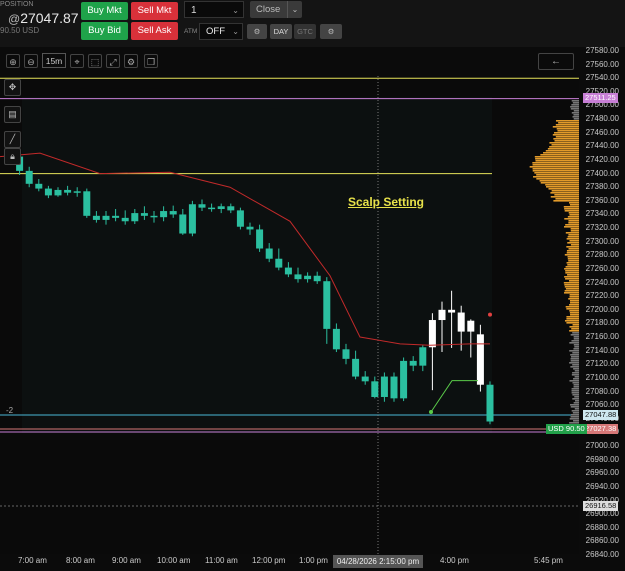 This screenshot has height=571, width=625. What do you see at coordinates (490, 315) in the screenshot?
I see `alert-dot` at bounding box center [490, 315].